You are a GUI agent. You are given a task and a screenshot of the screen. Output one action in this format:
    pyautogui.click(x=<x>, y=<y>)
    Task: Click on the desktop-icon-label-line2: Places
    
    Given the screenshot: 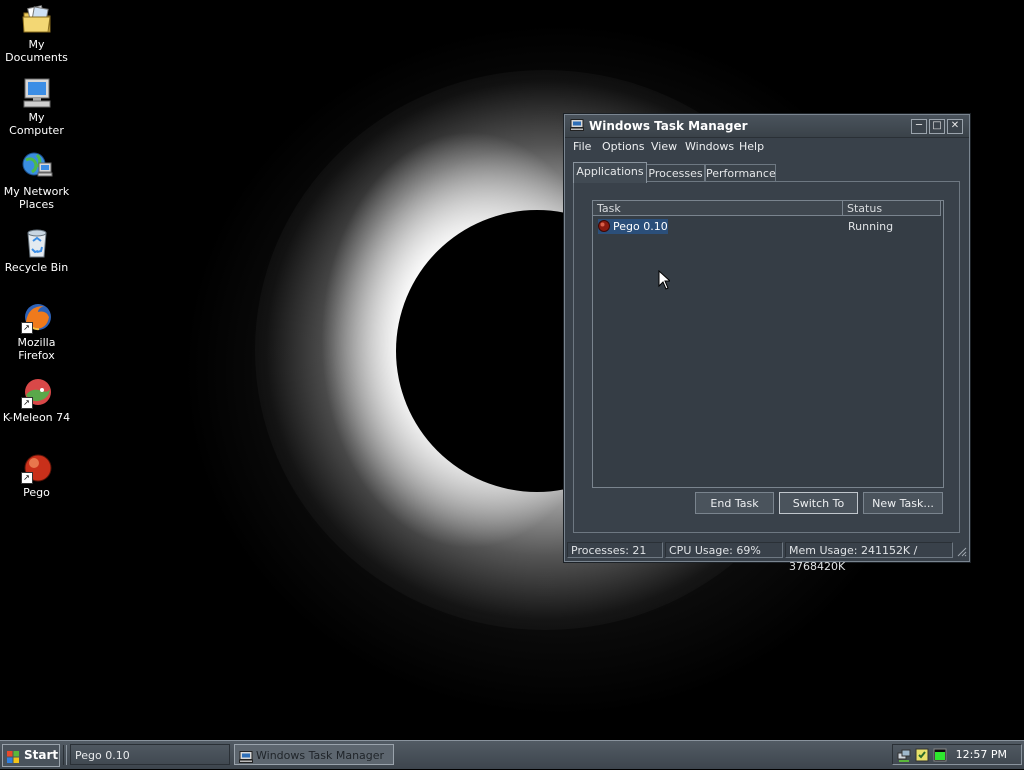 What is the action you would take?
    pyautogui.click(x=36, y=204)
    